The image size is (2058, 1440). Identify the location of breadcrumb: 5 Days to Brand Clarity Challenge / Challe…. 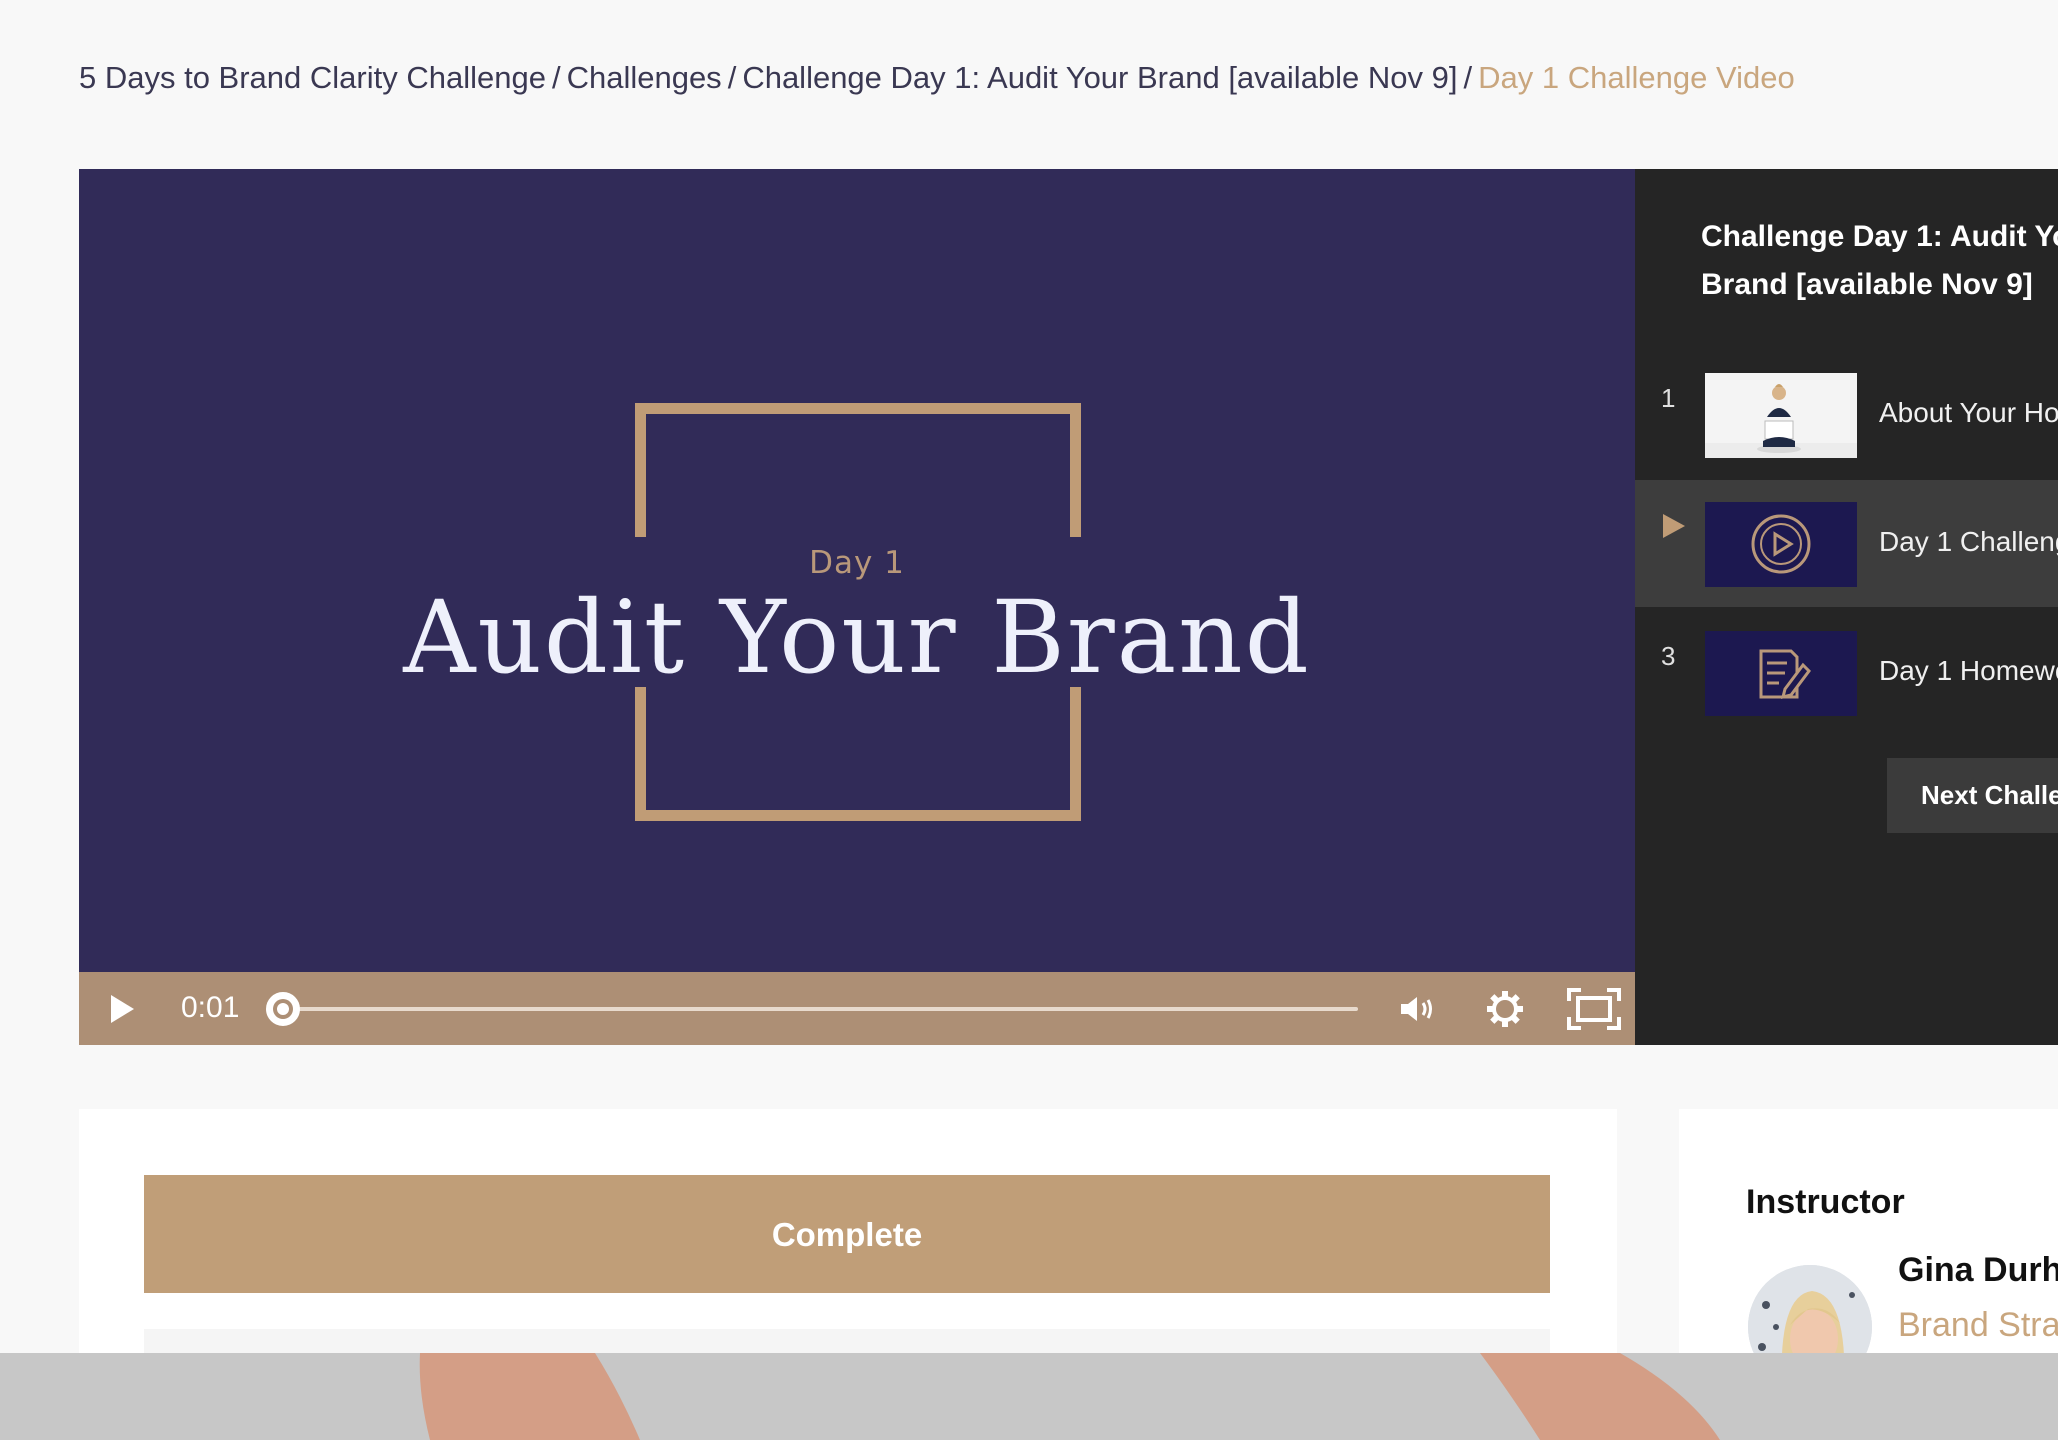
(937, 78).